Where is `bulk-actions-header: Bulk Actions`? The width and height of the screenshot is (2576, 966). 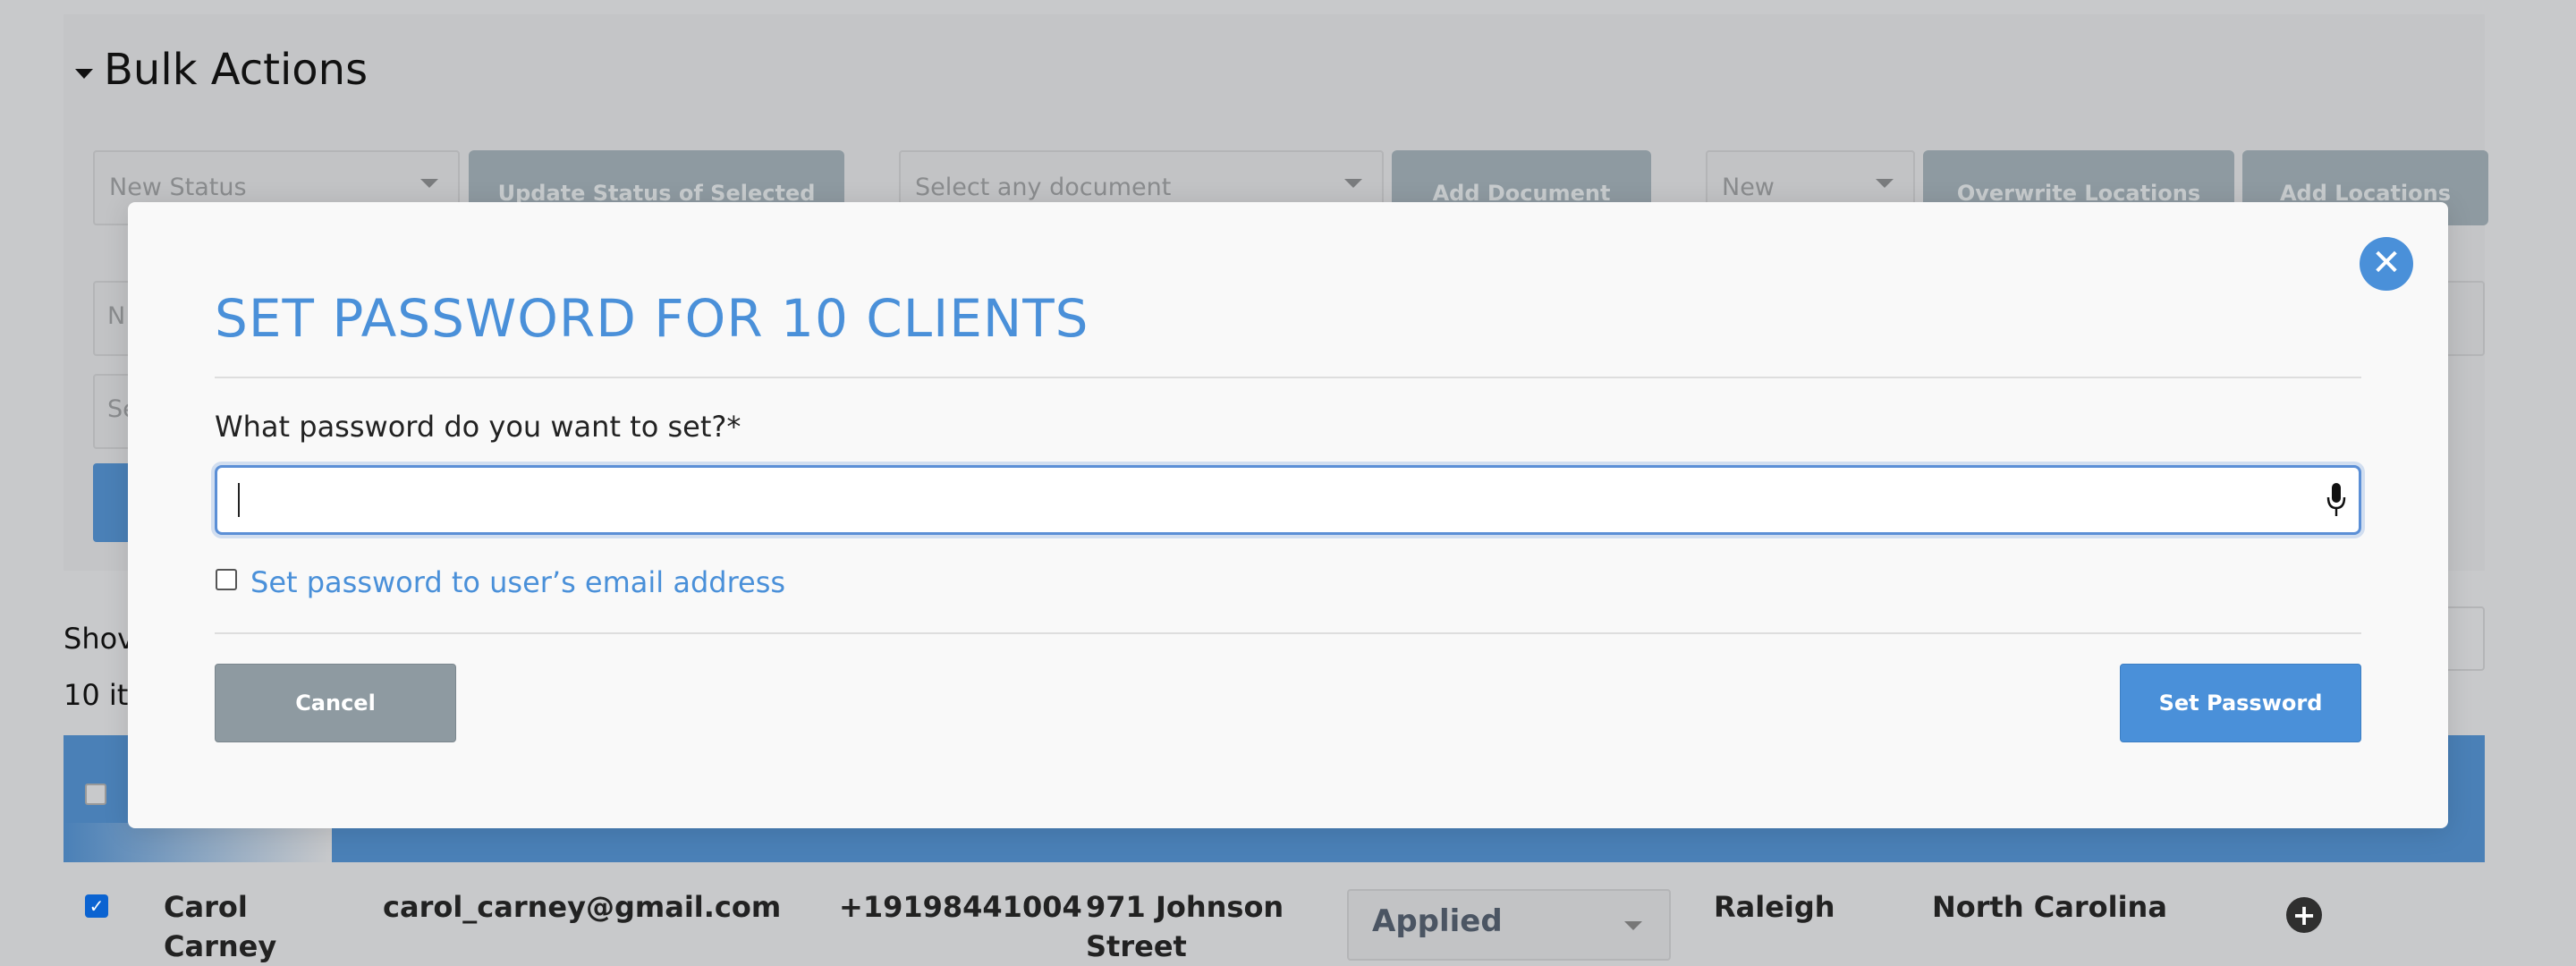 bulk-actions-header: Bulk Actions is located at coordinates (221, 70).